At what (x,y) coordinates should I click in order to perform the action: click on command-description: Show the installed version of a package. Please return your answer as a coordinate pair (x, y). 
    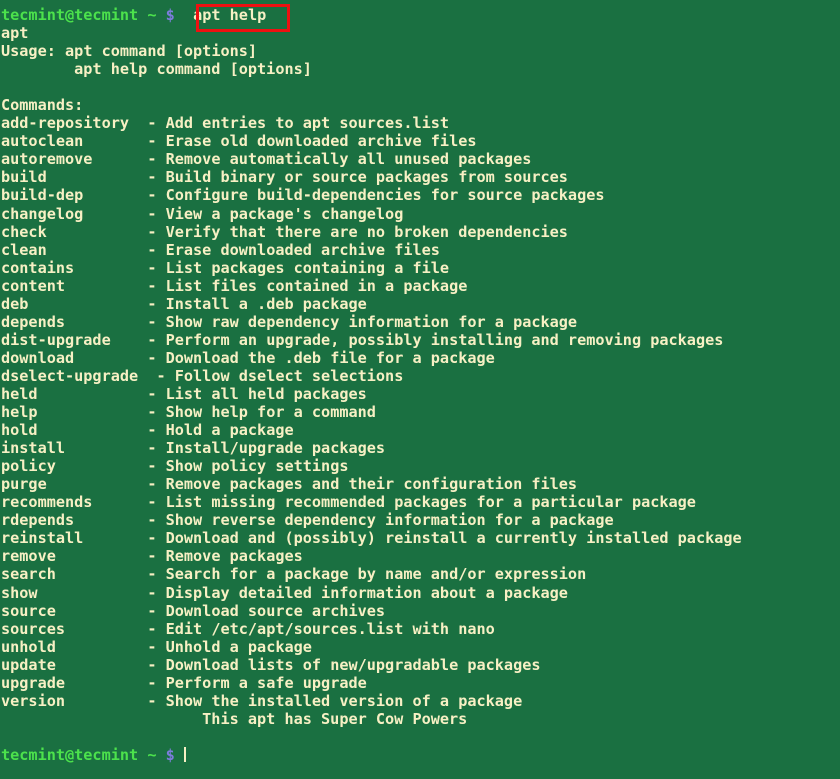
    Looking at the image, I should click on (339, 700).